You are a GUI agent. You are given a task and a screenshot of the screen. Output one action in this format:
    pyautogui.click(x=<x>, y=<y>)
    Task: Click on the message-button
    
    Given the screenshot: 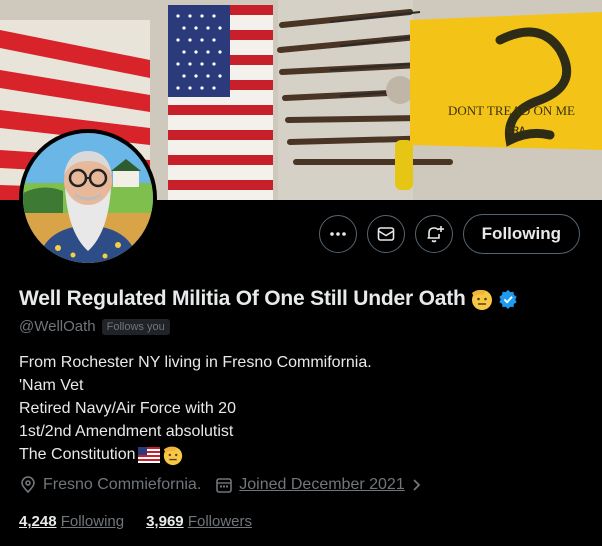 What is the action you would take?
    pyautogui.click(x=385, y=234)
    